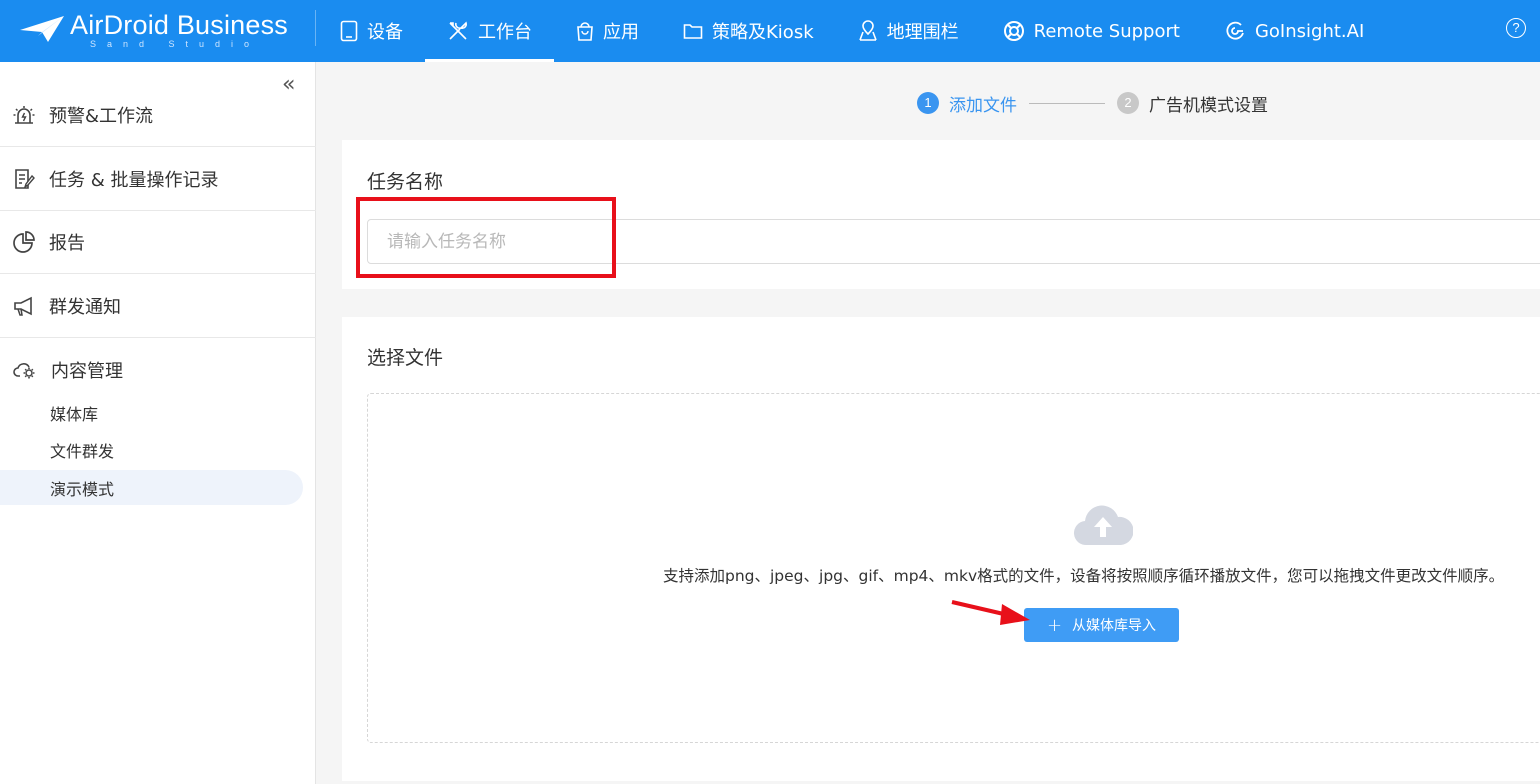 The width and height of the screenshot is (1540, 784). Describe the element at coordinates (67, 243) in the screenshot. I see `sidebar-item-label: 报告` at that location.